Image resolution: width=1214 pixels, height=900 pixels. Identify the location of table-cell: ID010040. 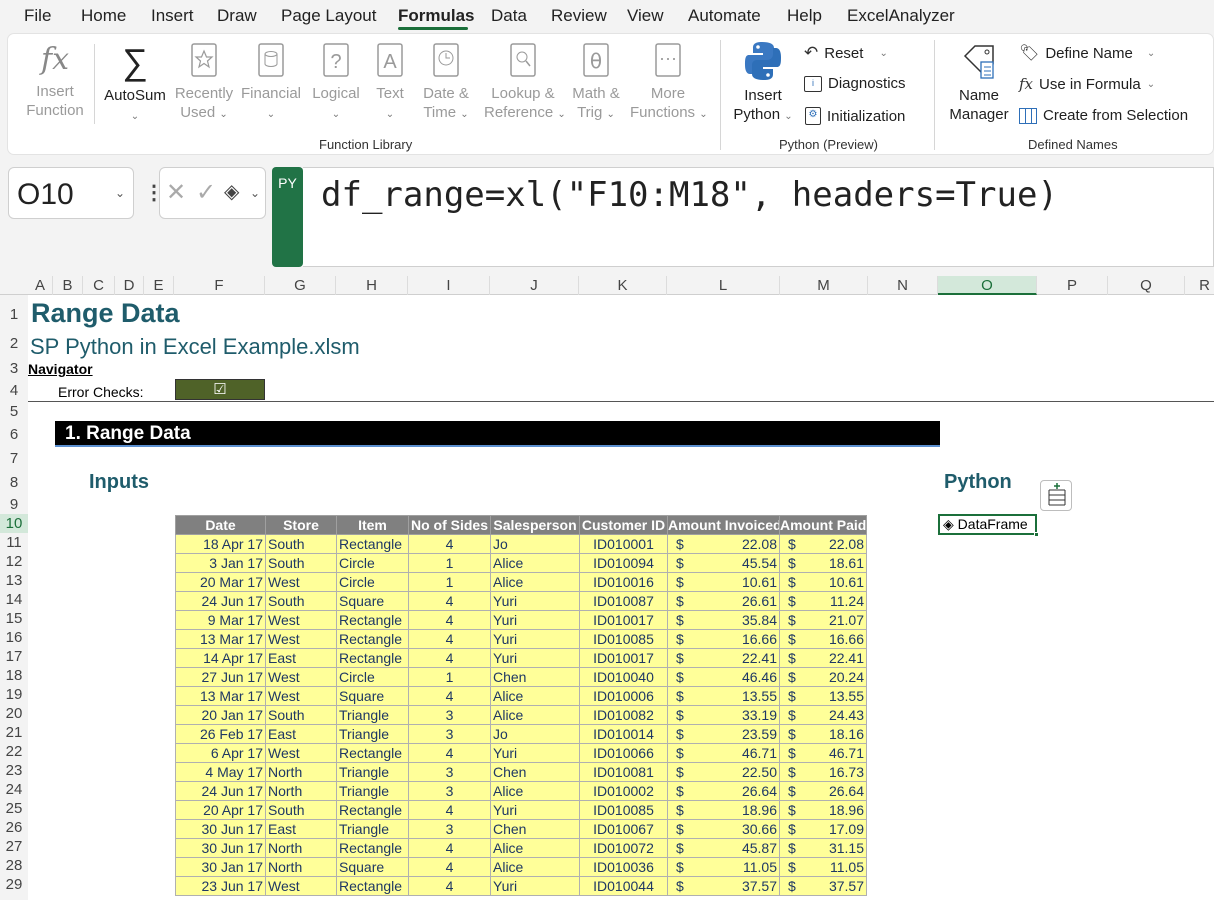
(623, 677).